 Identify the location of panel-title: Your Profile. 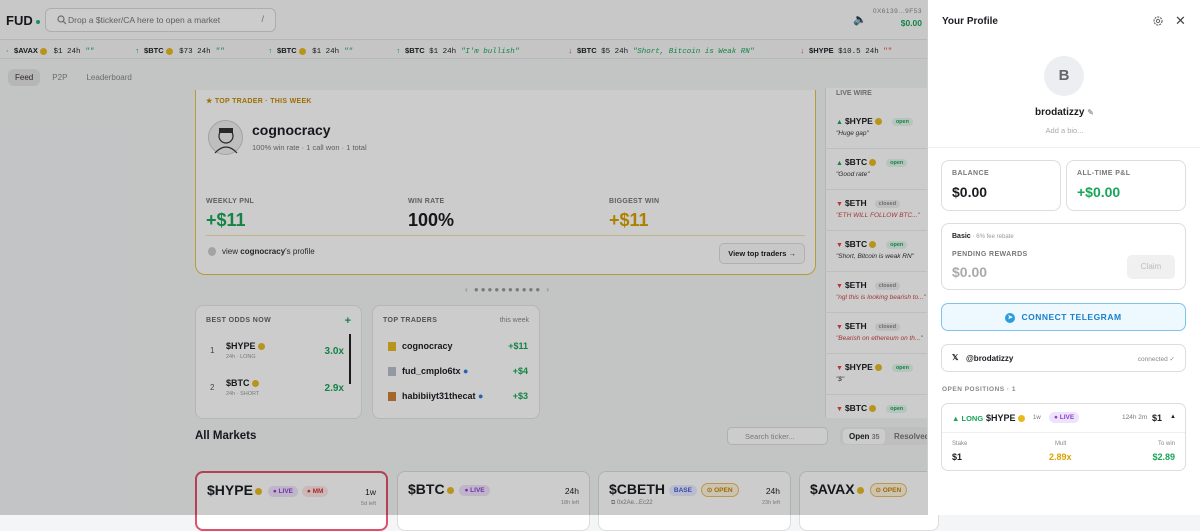
(970, 21).